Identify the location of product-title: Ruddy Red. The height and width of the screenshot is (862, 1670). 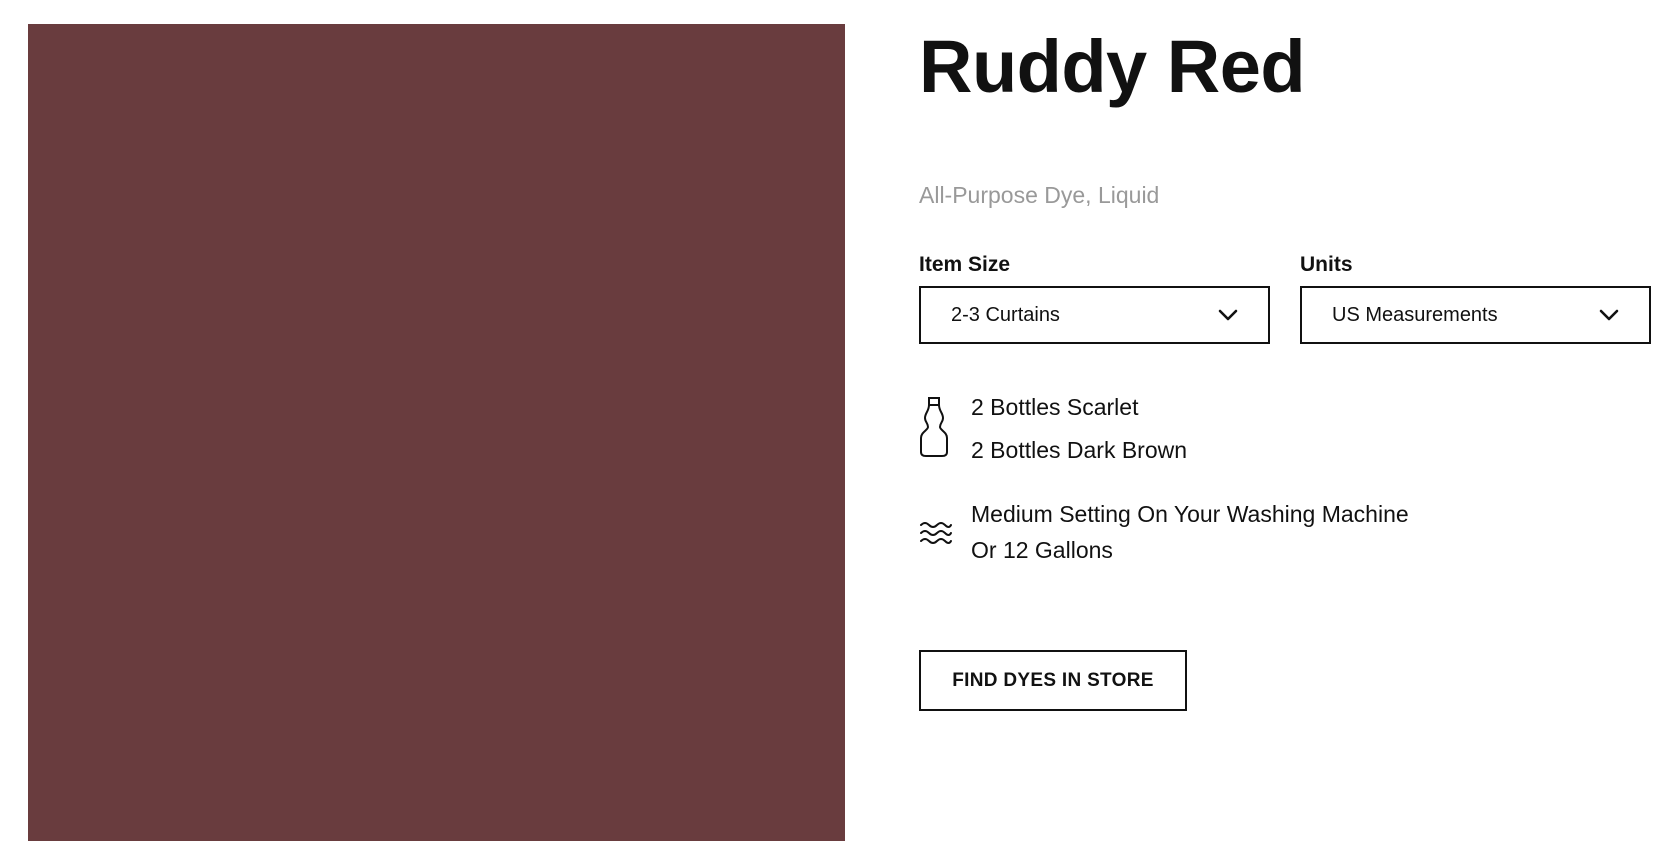
(1112, 66).